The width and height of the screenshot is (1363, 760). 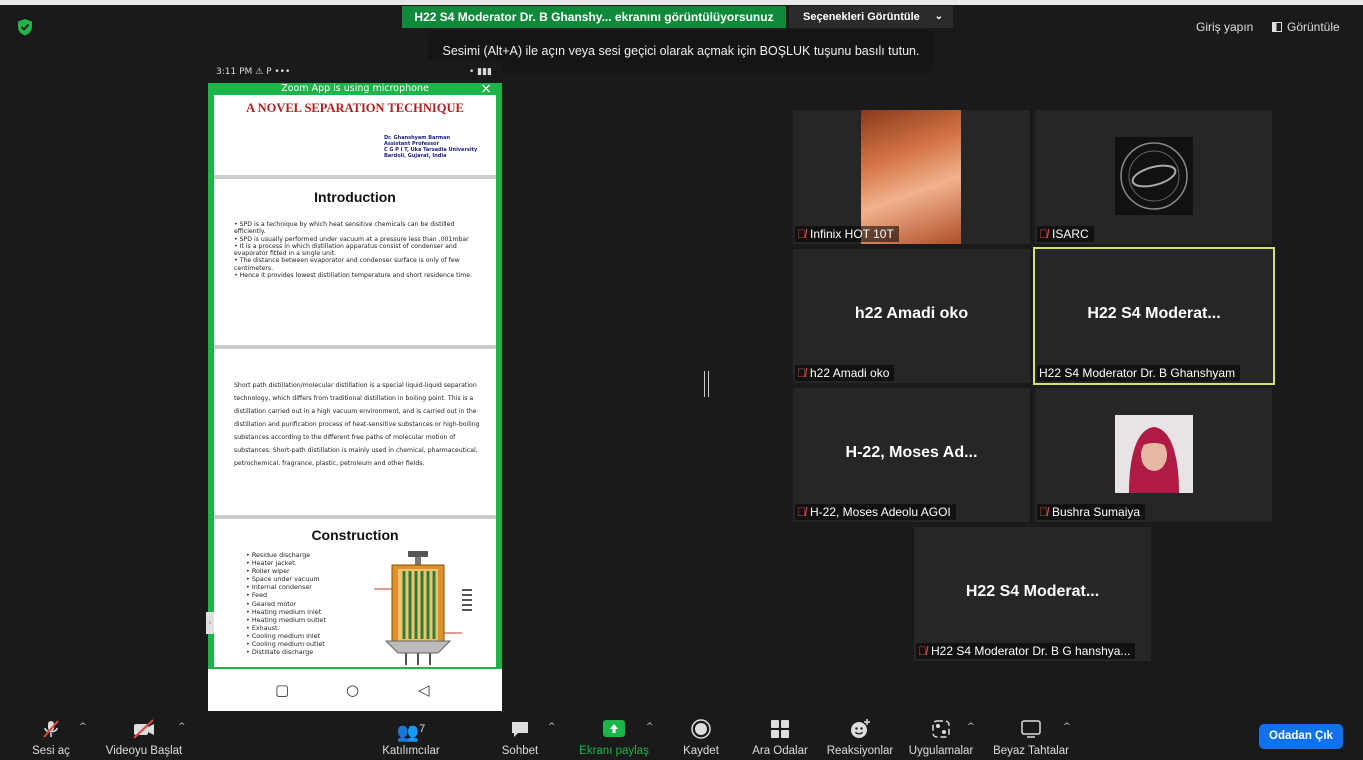 I want to click on distillation-apparatus-diagram, so click(x=423, y=608).